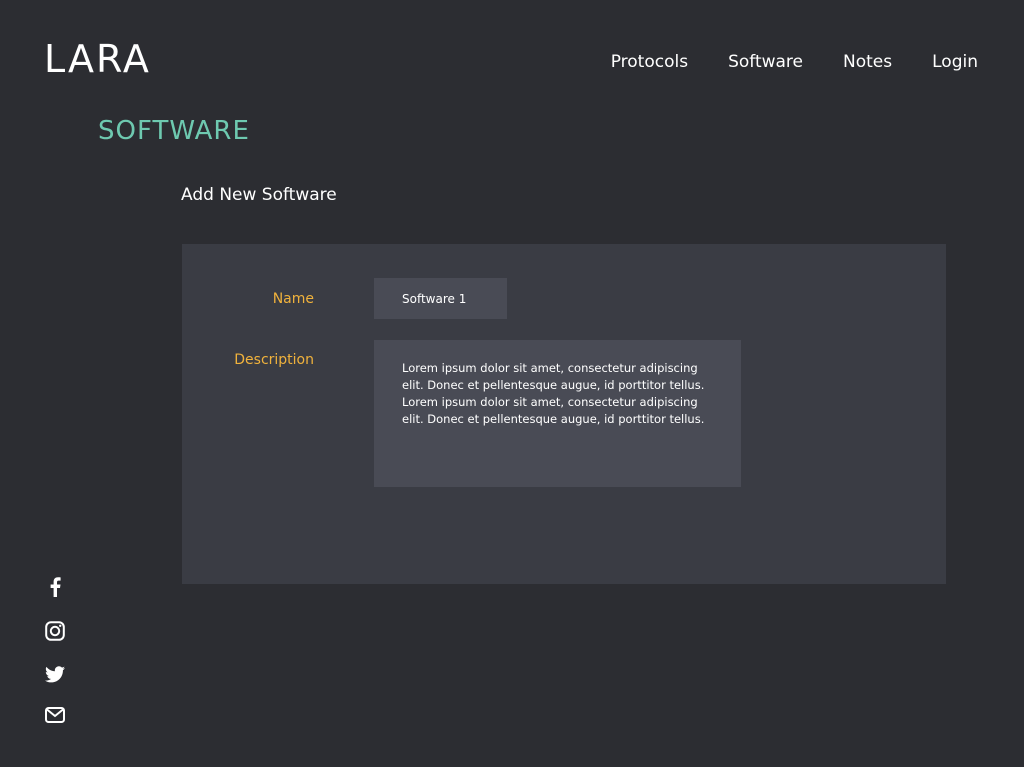 Image resolution: width=1024 pixels, height=767 pixels. What do you see at coordinates (440, 298) in the screenshot?
I see `name-input: Software 1` at bounding box center [440, 298].